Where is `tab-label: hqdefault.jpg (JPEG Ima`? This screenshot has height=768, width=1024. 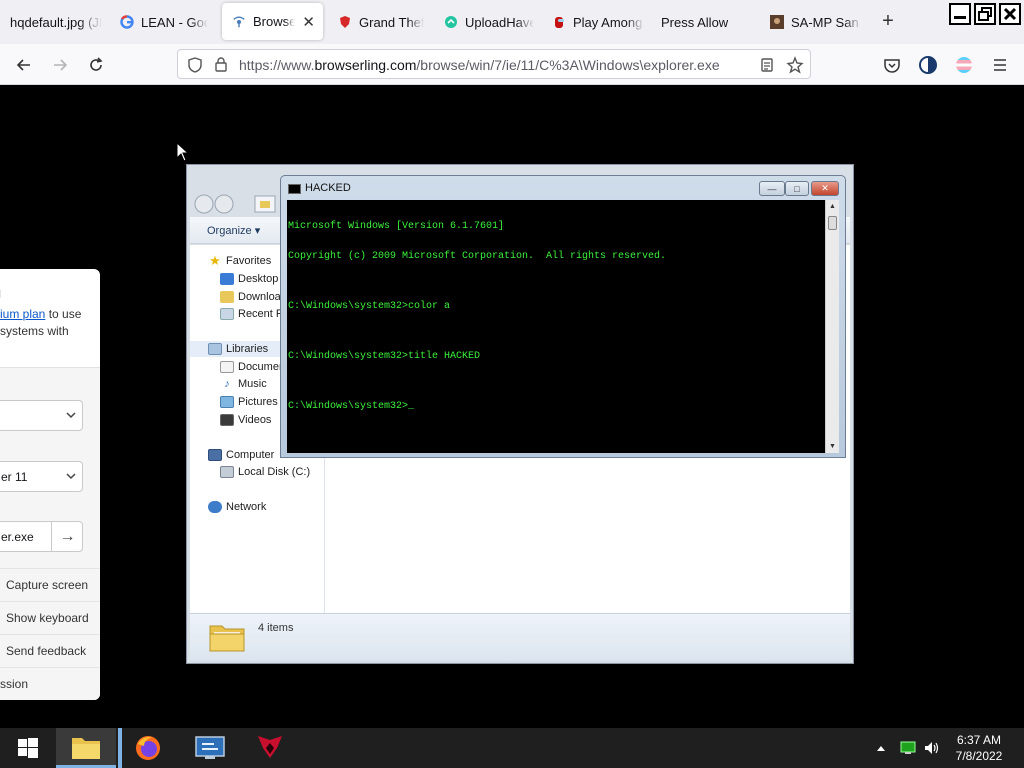
tab-label: hqdefault.jpg (JPEG Ima is located at coordinates (56, 22).